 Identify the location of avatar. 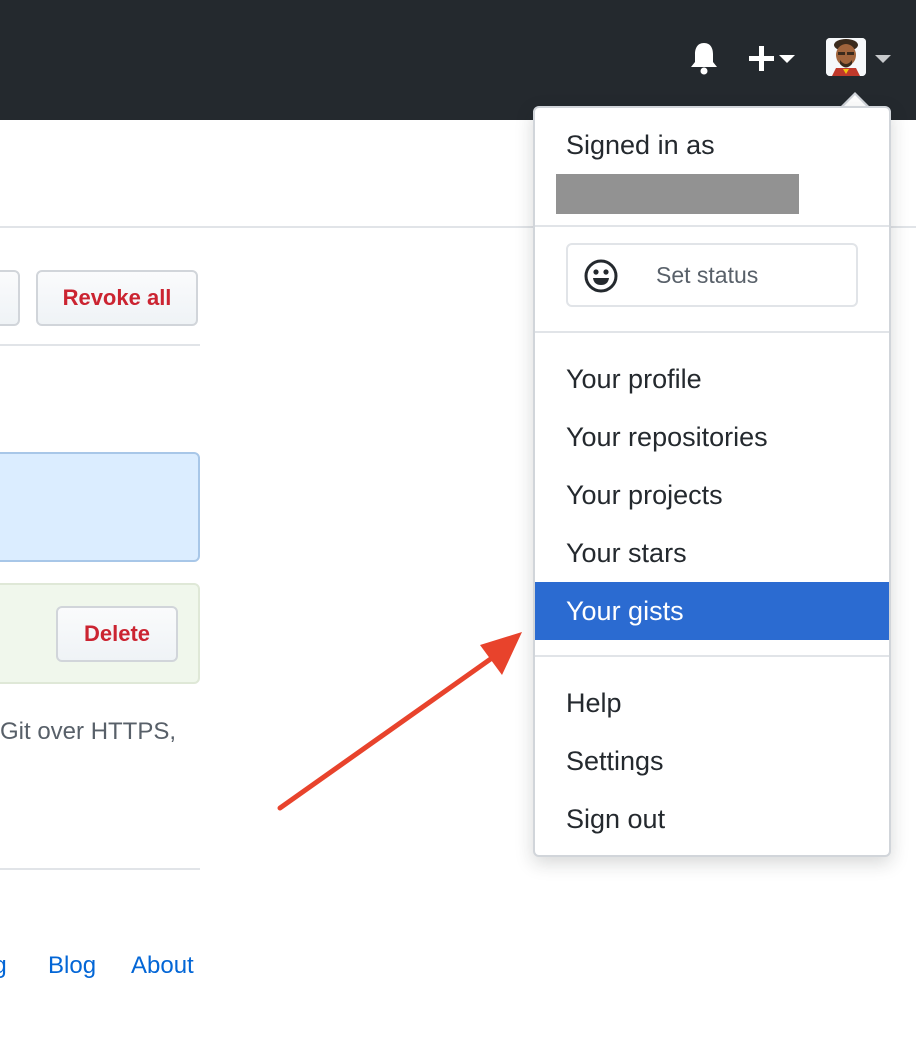
(846, 57).